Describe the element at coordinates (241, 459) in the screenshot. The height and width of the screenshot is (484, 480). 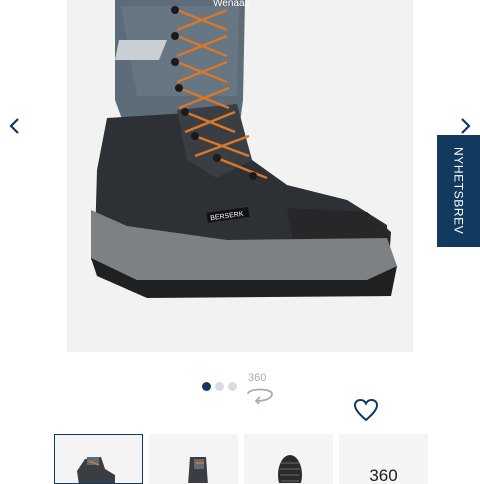
I see `thumbnail-strip: 360` at that location.